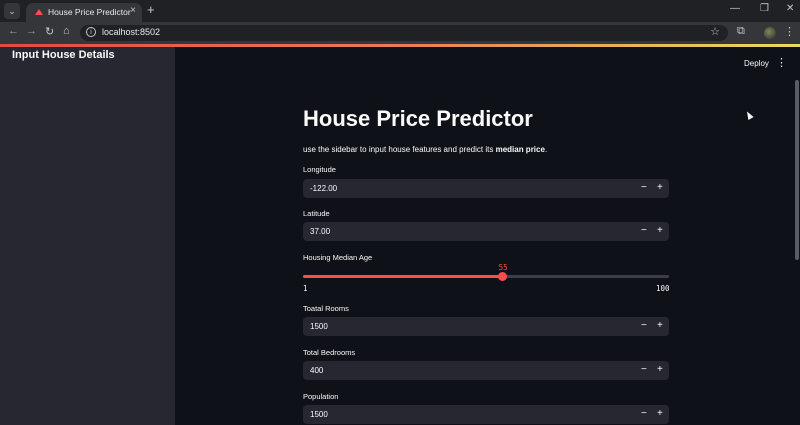 Image resolution: width=800 pixels, height=425 pixels. I want to click on housing-age-slider-max: 100, so click(663, 288).